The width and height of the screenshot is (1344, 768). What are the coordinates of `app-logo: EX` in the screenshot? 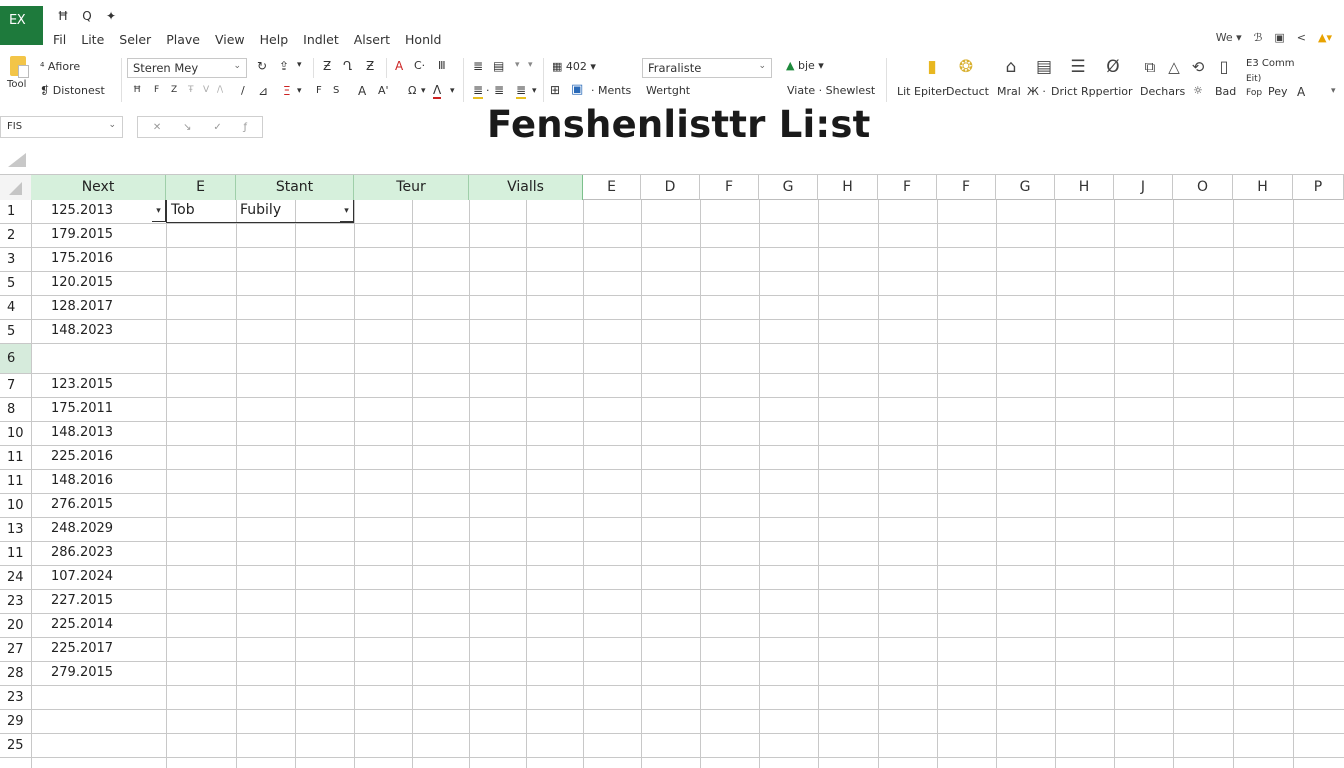 It's located at (21, 25).